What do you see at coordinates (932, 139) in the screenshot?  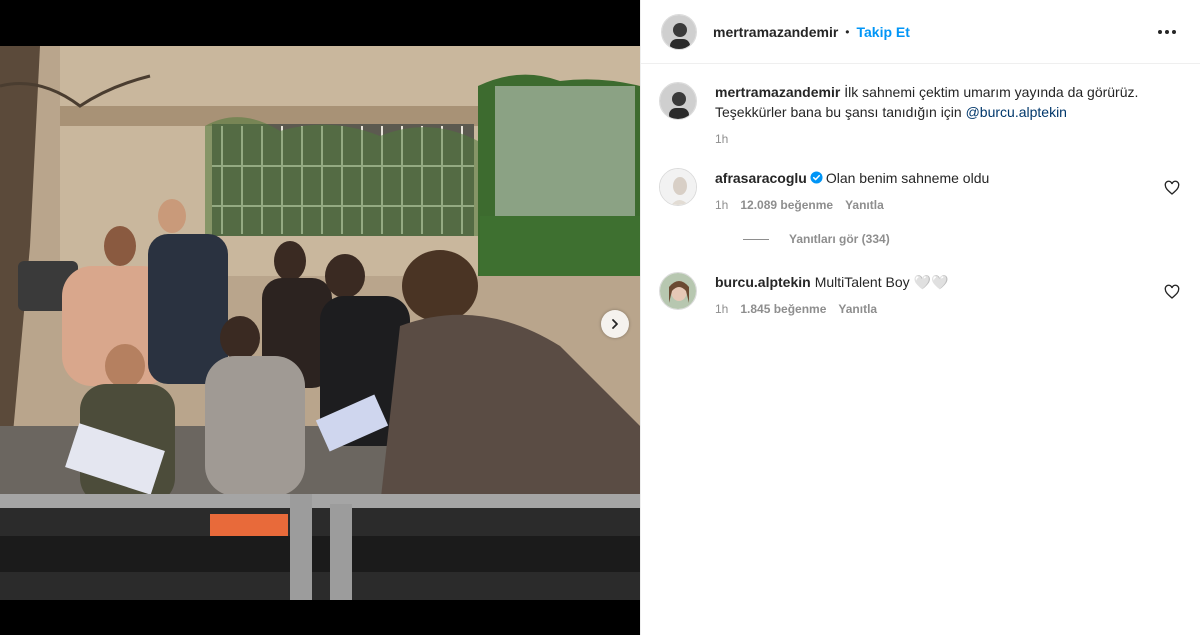 I see `caption-meta: 1h` at bounding box center [932, 139].